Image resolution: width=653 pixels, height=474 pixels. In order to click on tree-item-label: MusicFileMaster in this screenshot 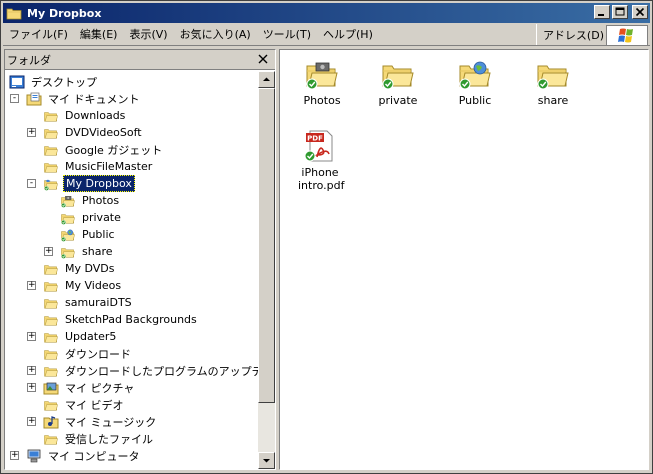, I will do `click(109, 166)`.